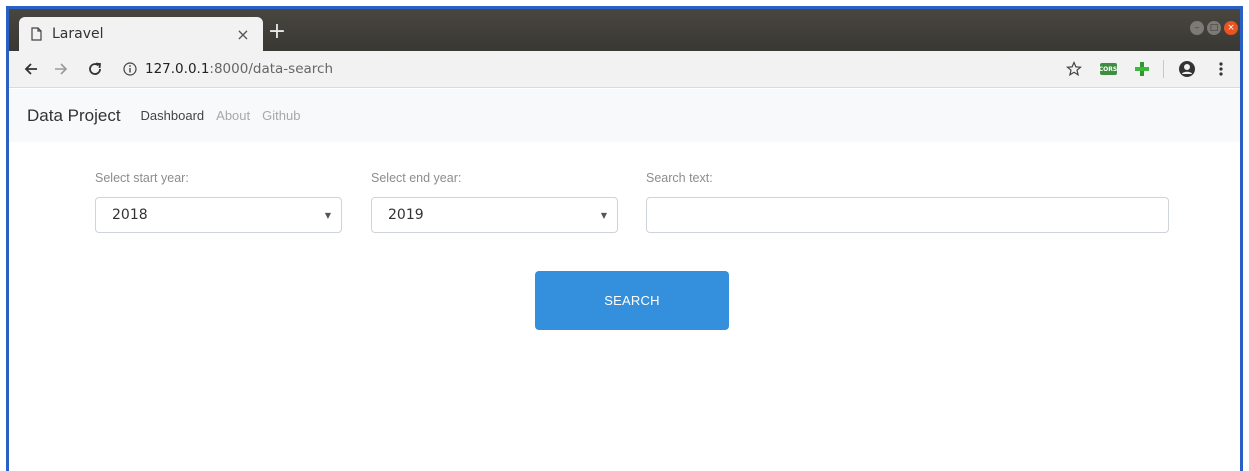 This screenshot has height=471, width=1249. Describe the element at coordinates (233, 115) in the screenshot. I see `nav-link-about: About` at that location.